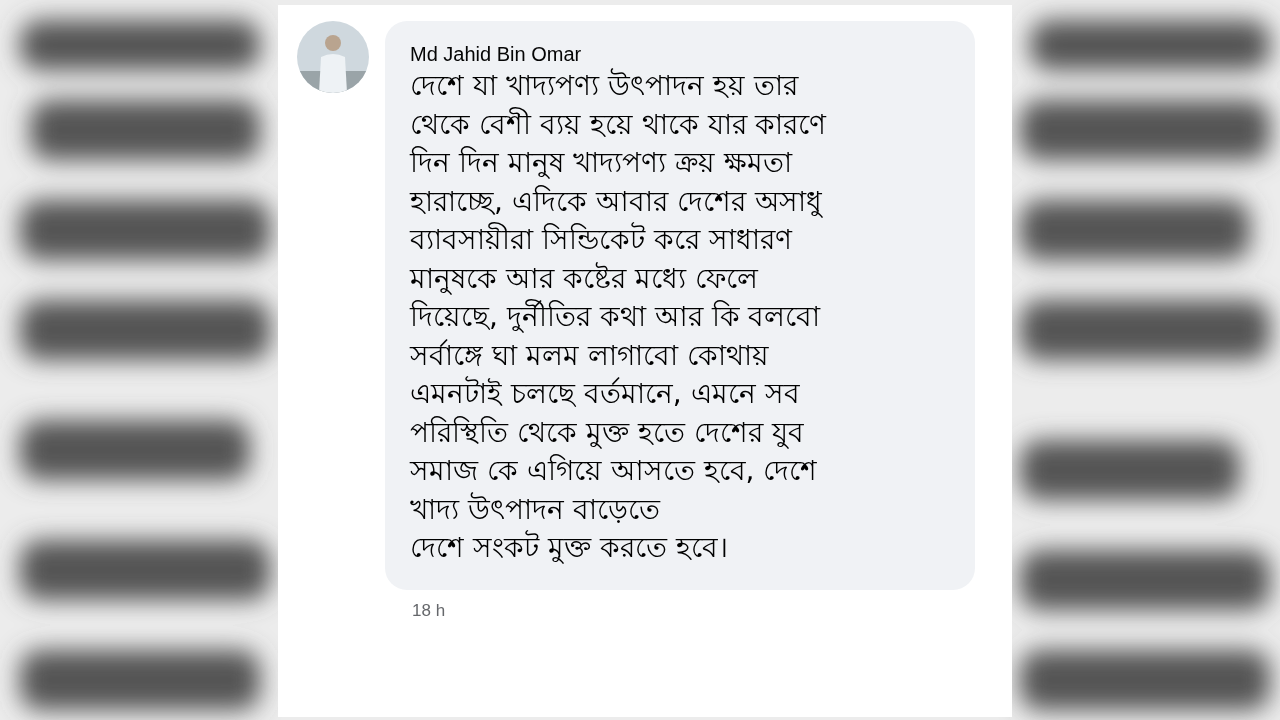  Describe the element at coordinates (415, 606) in the screenshot. I see `timestamp: 18 h` at that location.